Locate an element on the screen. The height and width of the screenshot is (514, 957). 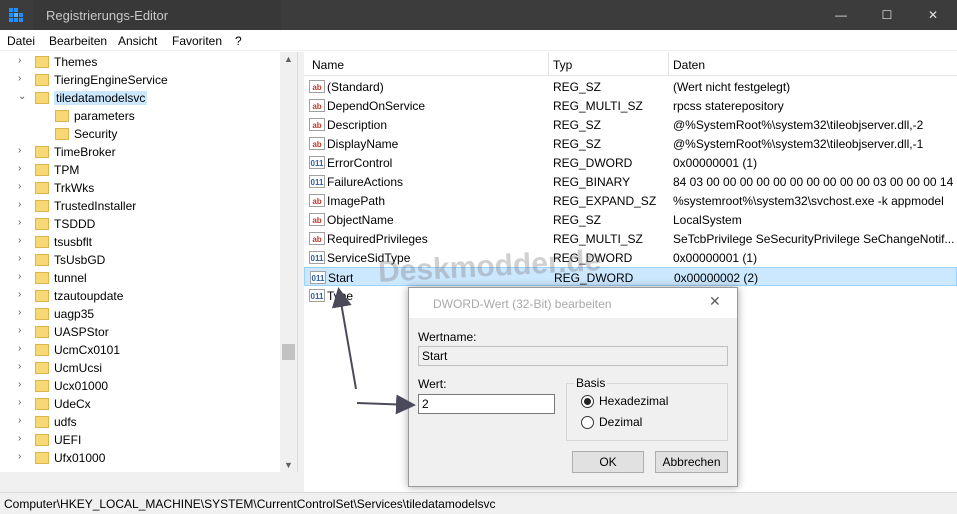
table-row: ab ObjectName REG_SZ LocalSystem is located at coordinates (630, 219).